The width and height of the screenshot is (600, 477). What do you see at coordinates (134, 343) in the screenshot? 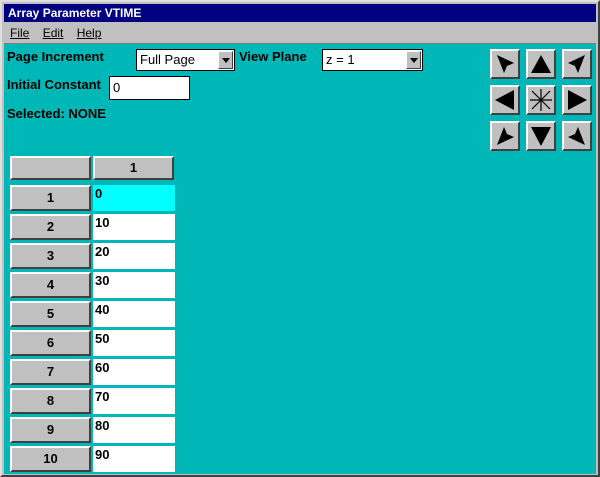
I see `grid-cell: 50` at bounding box center [134, 343].